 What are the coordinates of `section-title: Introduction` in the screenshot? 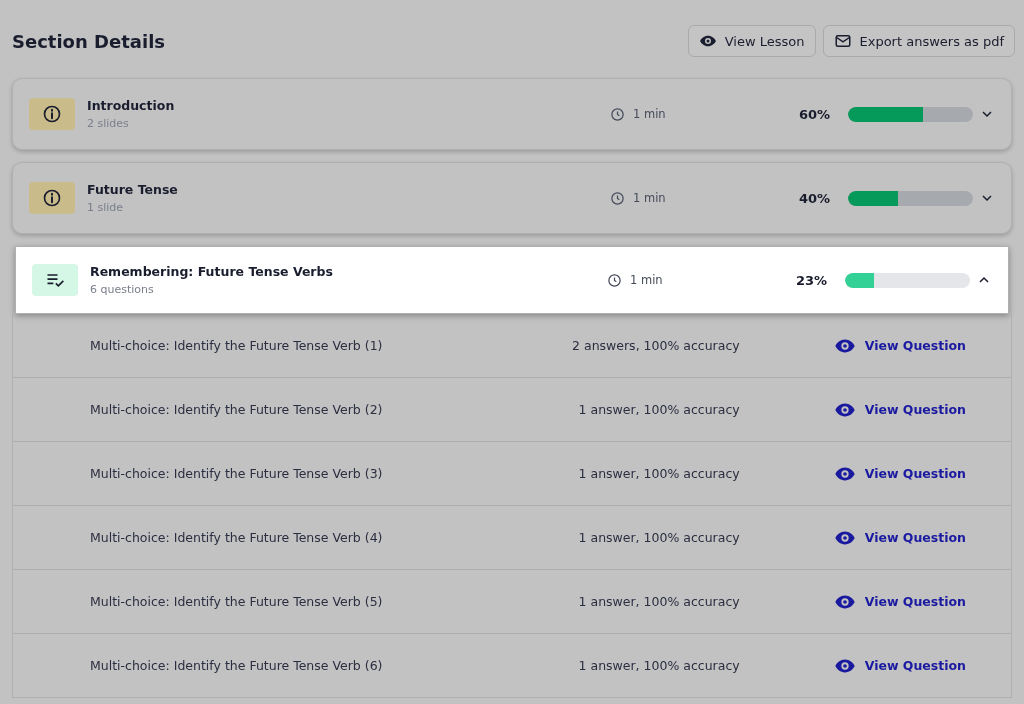 It's located at (131, 105).